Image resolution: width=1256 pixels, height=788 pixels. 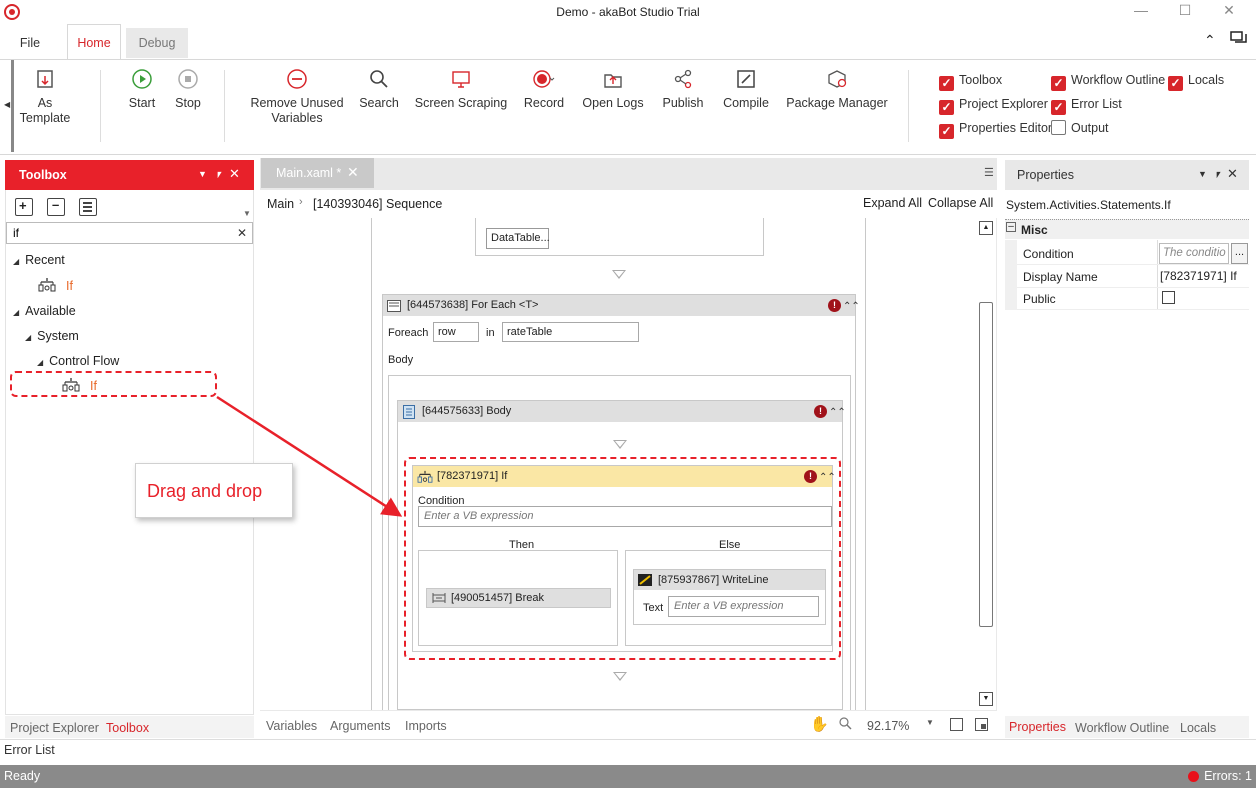 What do you see at coordinates (22, 776) in the screenshot?
I see `status-text: Ready` at bounding box center [22, 776].